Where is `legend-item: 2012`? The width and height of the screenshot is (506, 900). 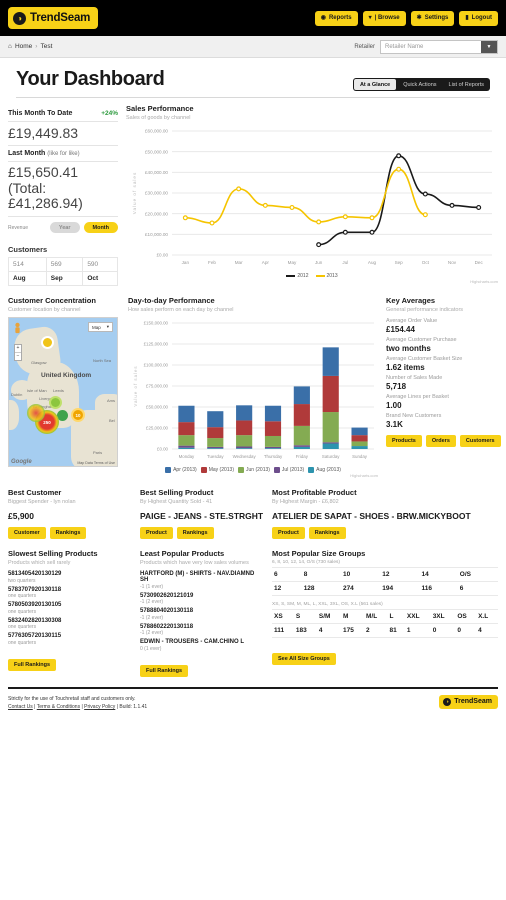 legend-item: 2012 is located at coordinates (297, 276).